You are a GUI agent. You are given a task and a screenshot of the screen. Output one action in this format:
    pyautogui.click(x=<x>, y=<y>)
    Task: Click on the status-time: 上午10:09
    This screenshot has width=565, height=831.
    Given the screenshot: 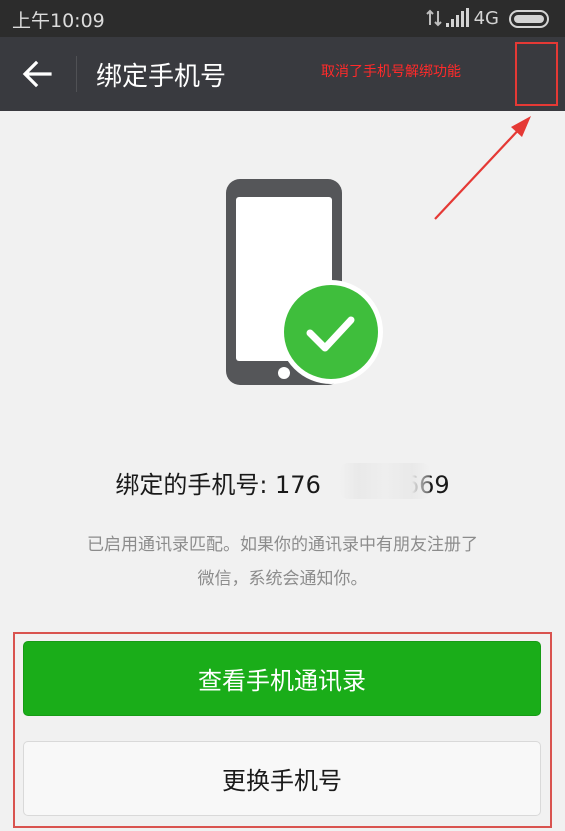 What is the action you would take?
    pyautogui.click(x=58, y=21)
    